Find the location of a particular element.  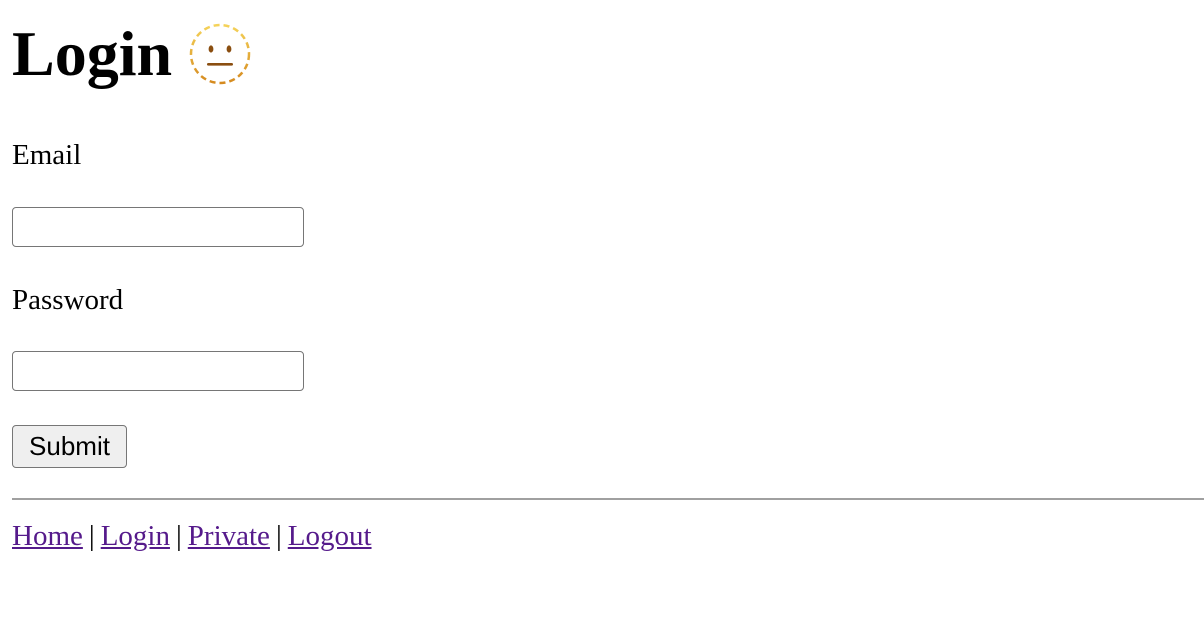

divider is located at coordinates (608, 499).